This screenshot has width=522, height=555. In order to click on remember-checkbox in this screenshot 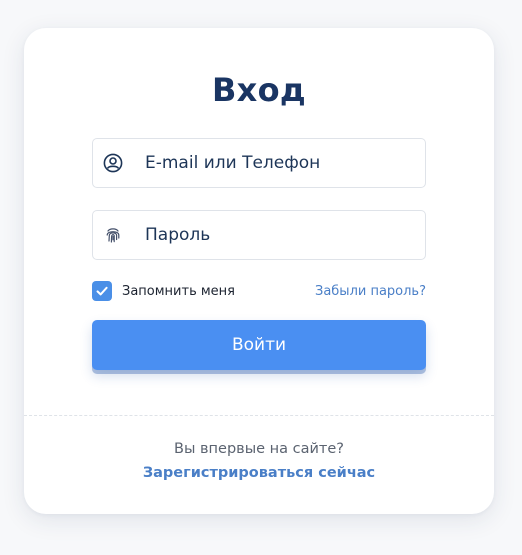, I will do `click(102, 291)`.